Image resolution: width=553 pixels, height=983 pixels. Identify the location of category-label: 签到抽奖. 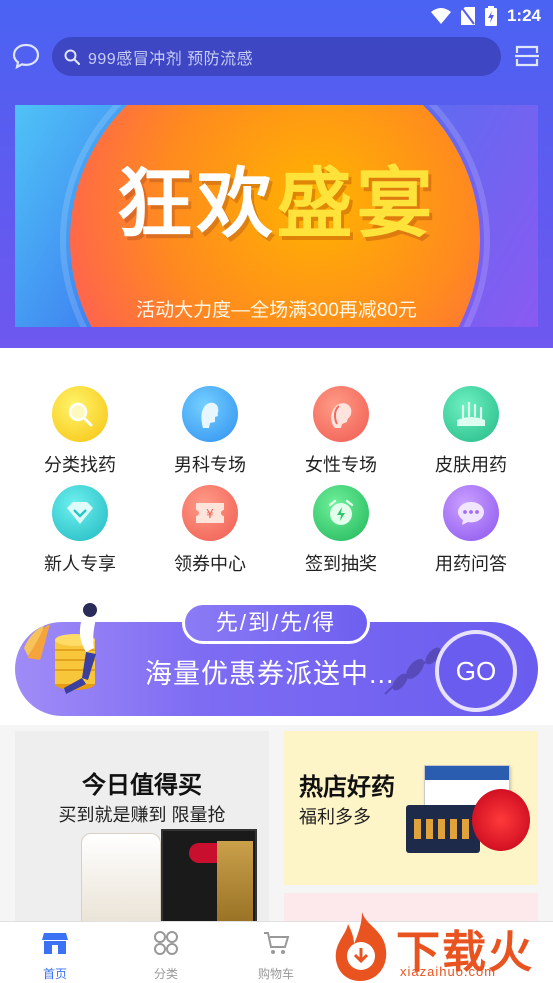
(341, 564).